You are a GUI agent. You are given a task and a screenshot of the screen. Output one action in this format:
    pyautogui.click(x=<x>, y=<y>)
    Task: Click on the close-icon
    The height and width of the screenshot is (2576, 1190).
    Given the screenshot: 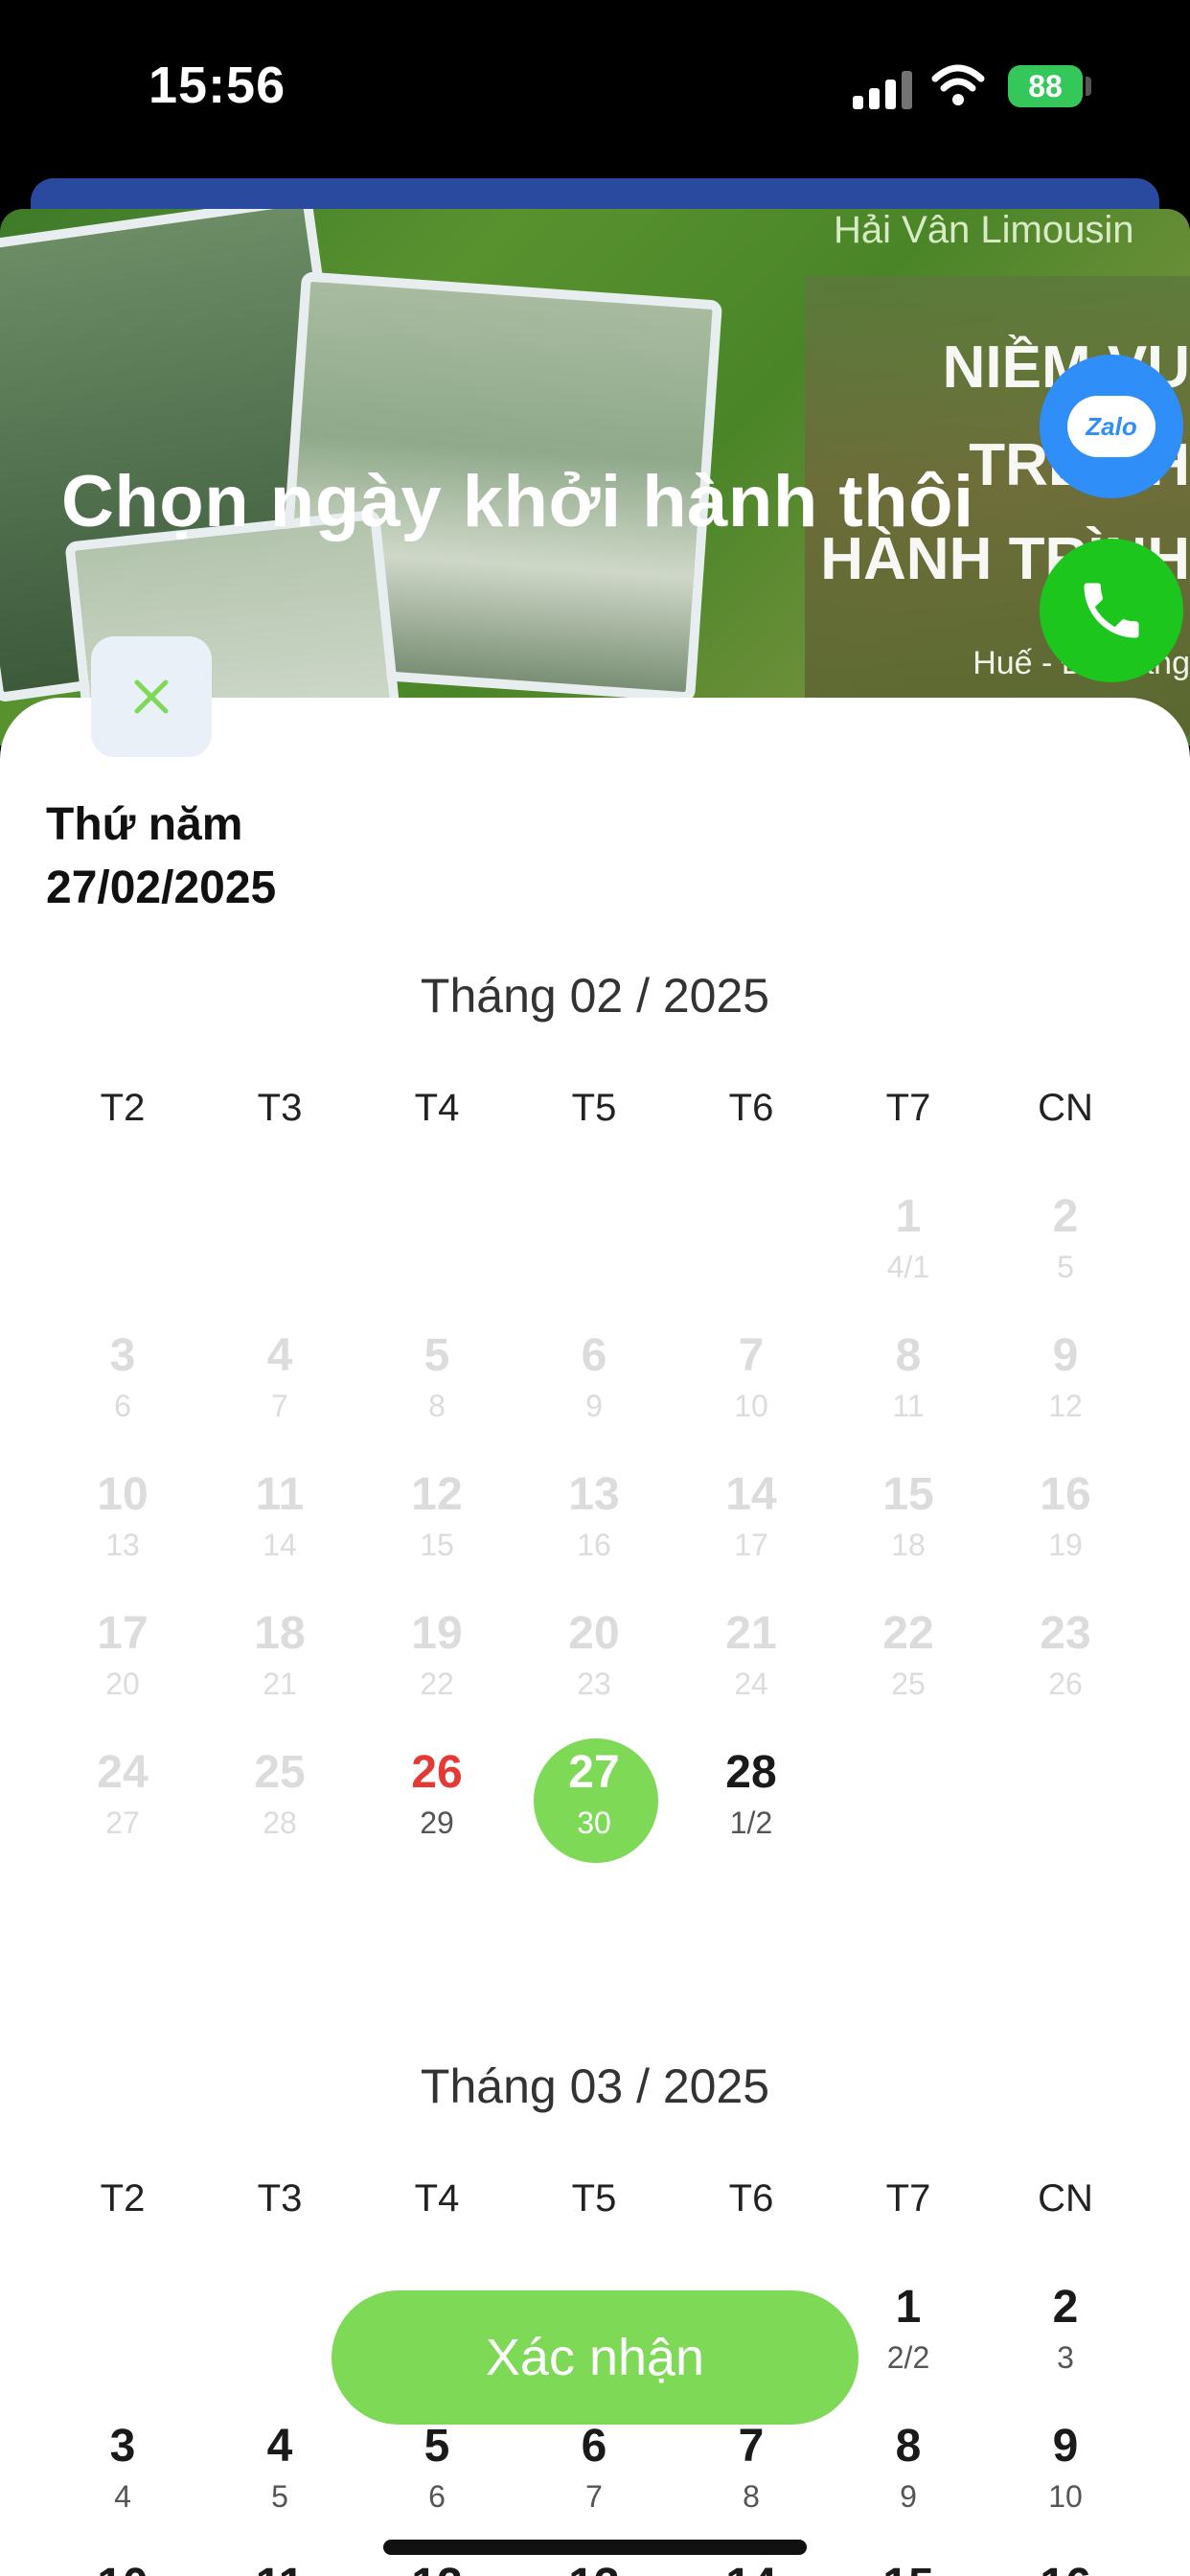 What is the action you would take?
    pyautogui.click(x=151, y=696)
    